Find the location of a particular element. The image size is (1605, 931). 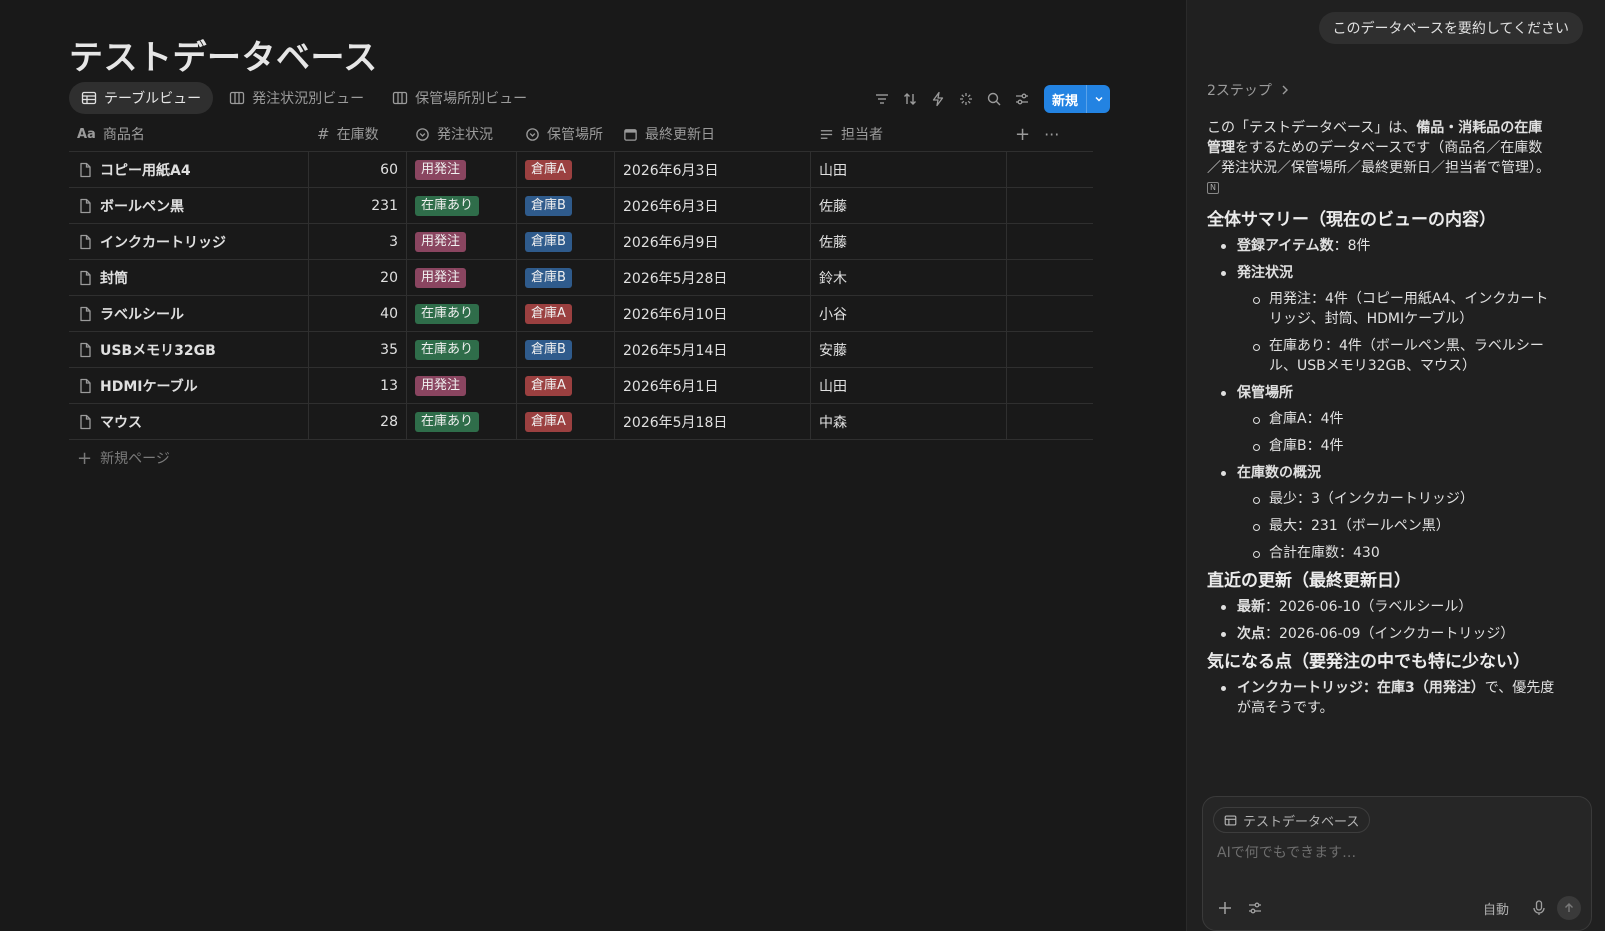

column-label: 商品名 is located at coordinates (123, 135).